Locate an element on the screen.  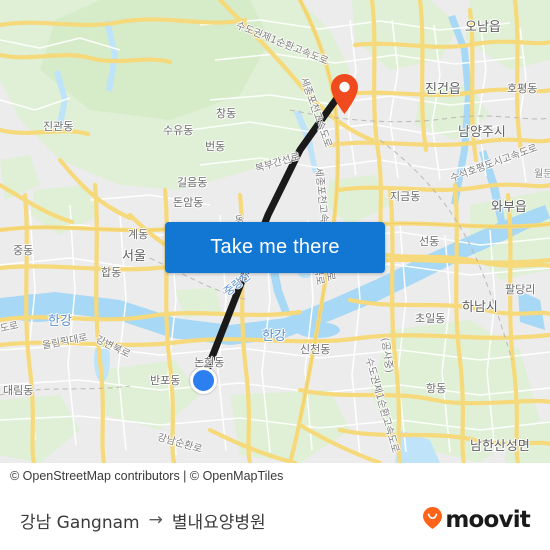
moovit-logo: moovit is located at coordinates (477, 520).